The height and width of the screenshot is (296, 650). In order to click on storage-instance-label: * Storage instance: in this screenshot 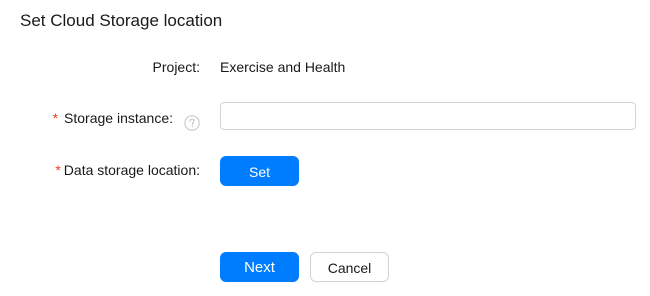, I will do `click(126, 118)`.